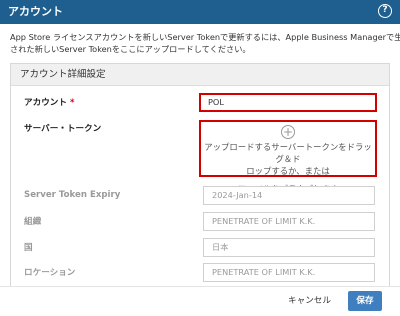 This screenshot has height=316, width=400. What do you see at coordinates (289, 221) in the screenshot?
I see `organization-field: PENETRATE OF LIMIT K.K.` at bounding box center [289, 221].